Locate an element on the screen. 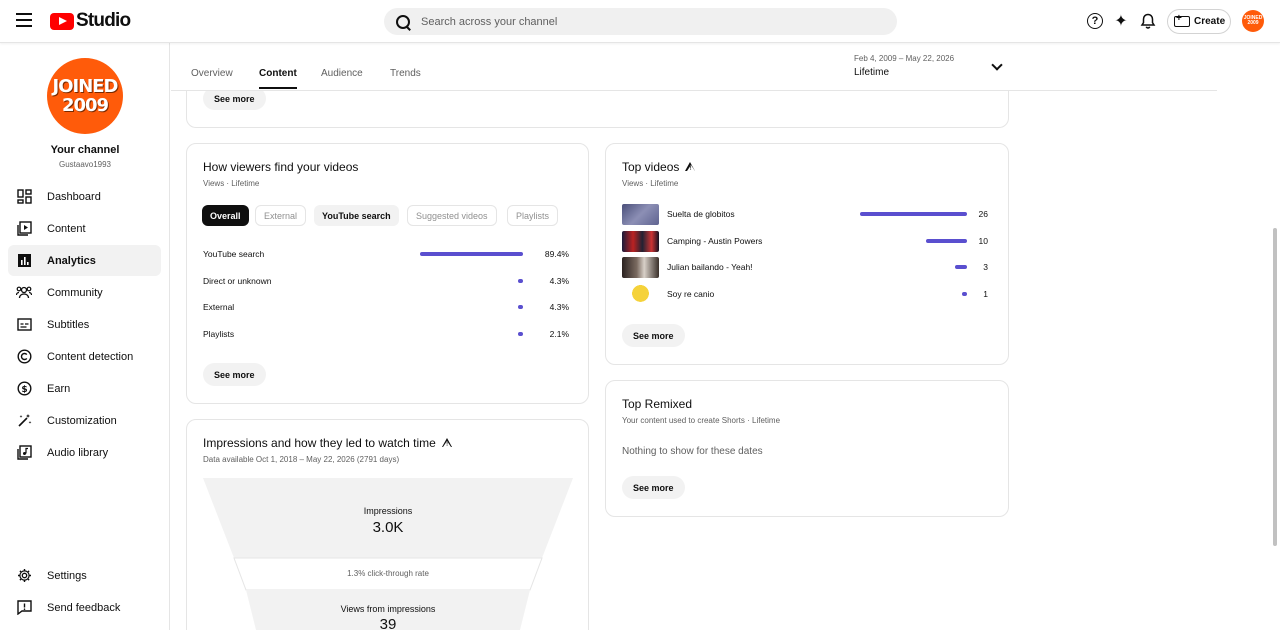 This screenshot has width=1280, height=630. bell-icon is located at coordinates (1148, 21).